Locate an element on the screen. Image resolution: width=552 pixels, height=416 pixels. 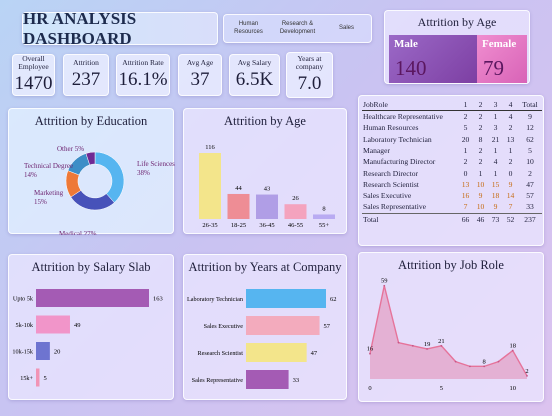
table-cell: 7 is located at coordinates (465, 207).